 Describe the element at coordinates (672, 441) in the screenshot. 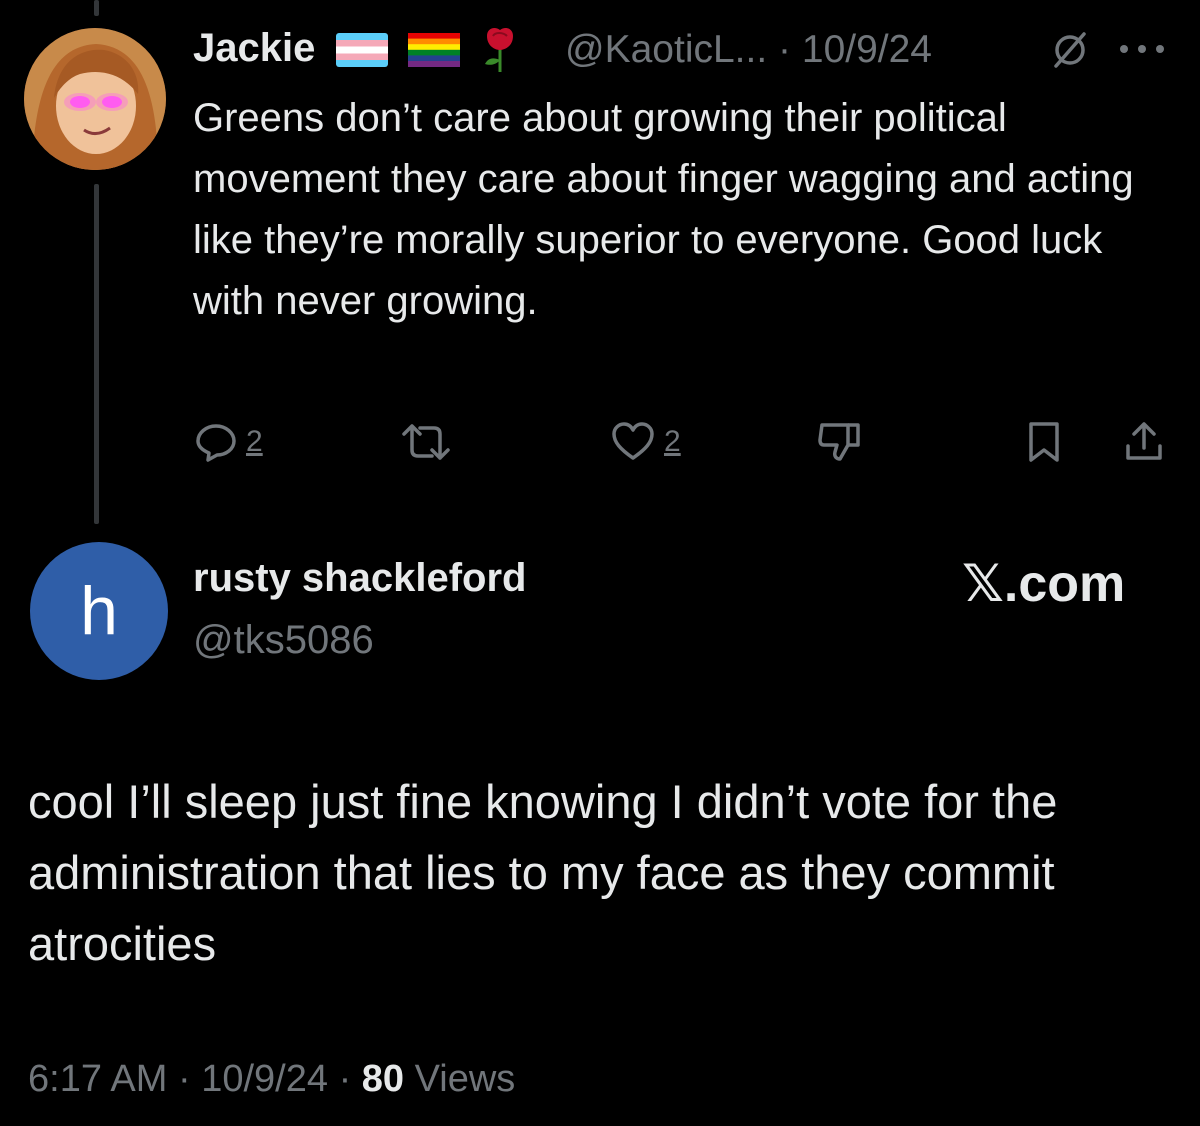

I see `like-count: 2` at that location.